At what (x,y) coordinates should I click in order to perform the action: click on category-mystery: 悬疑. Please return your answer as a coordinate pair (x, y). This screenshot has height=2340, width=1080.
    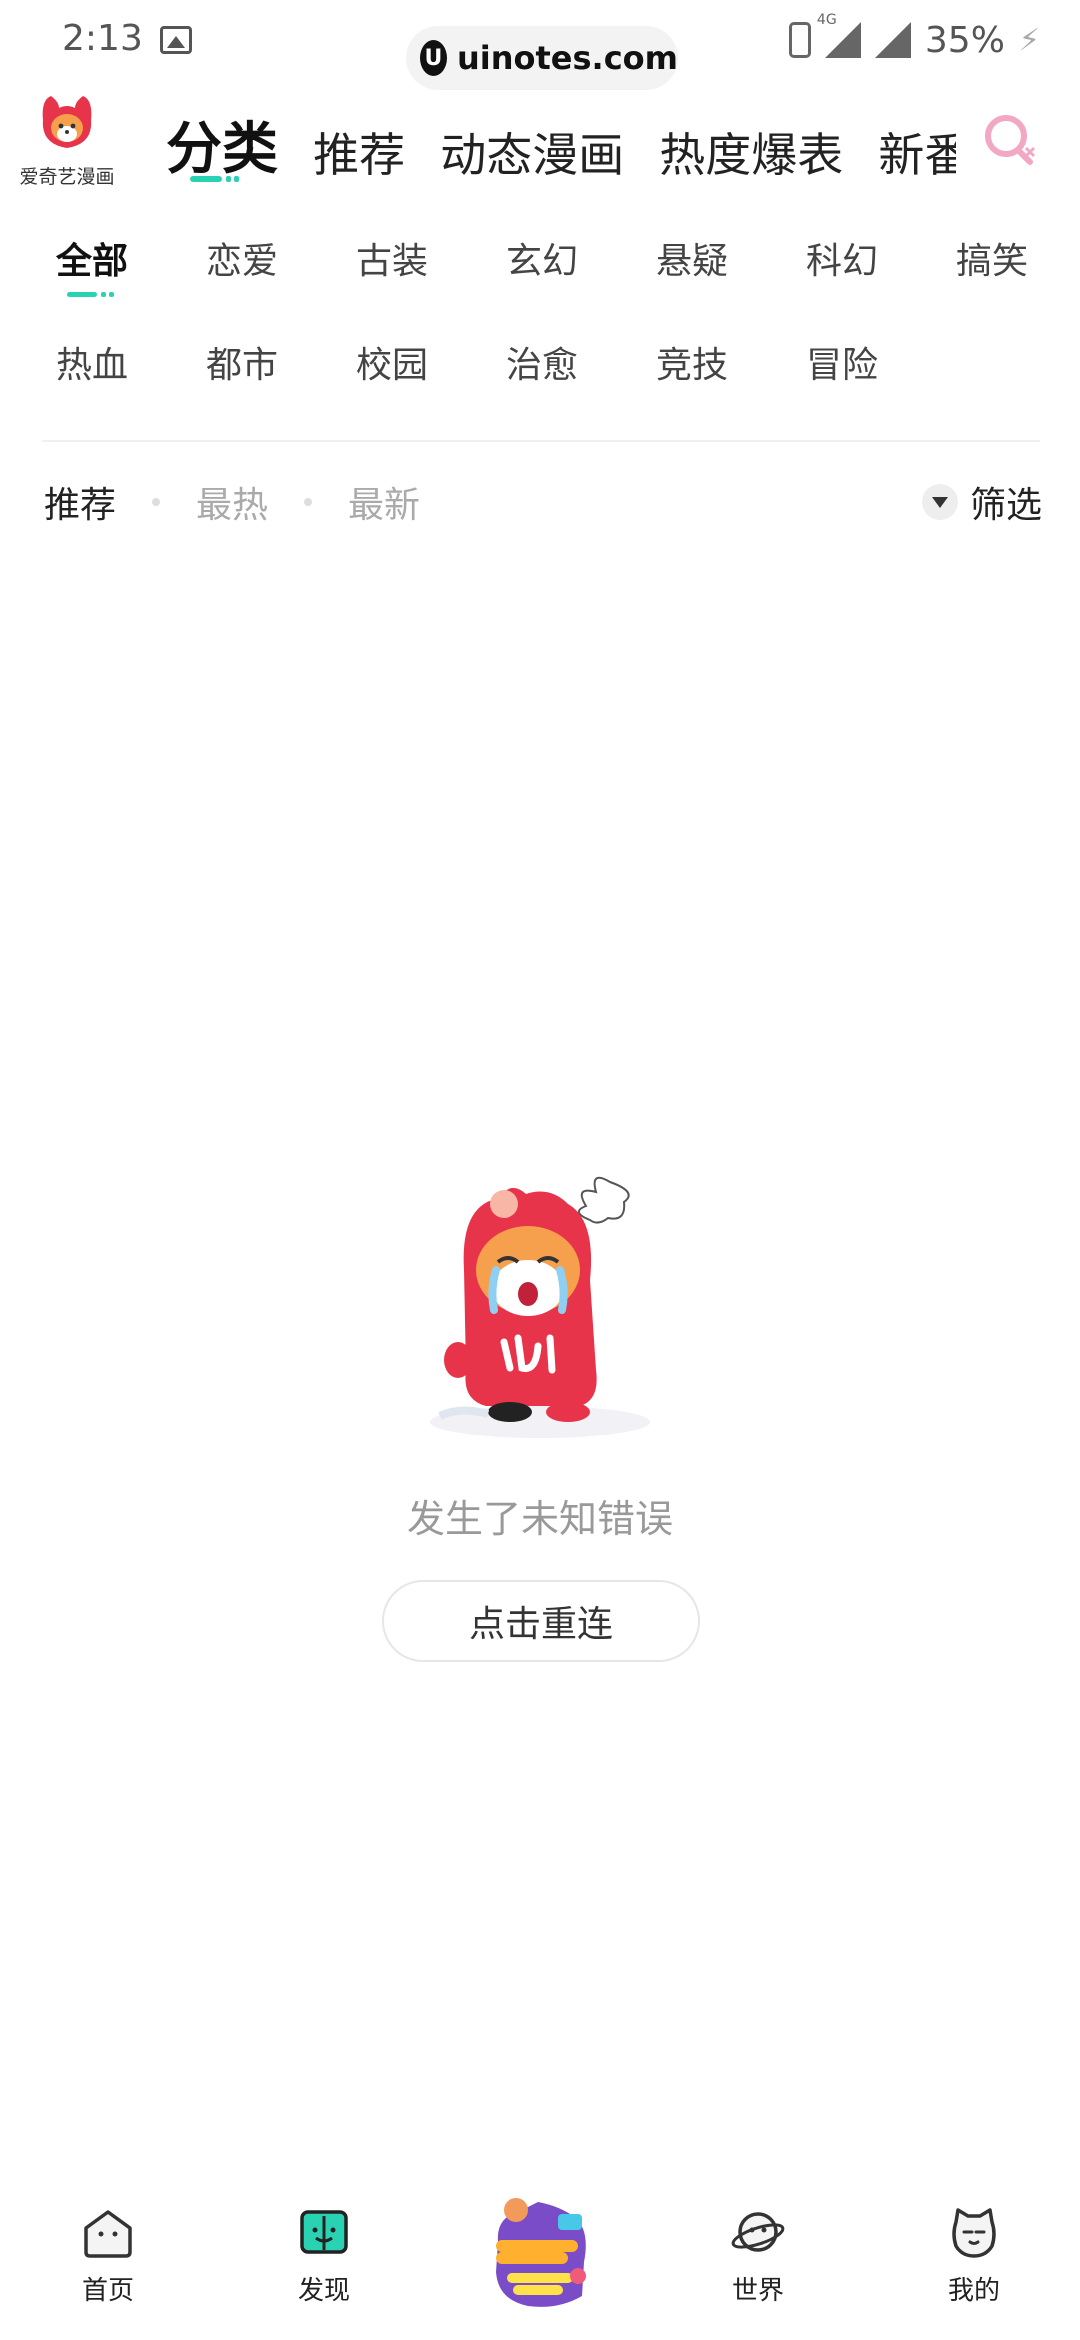
    Looking at the image, I should click on (692, 278).